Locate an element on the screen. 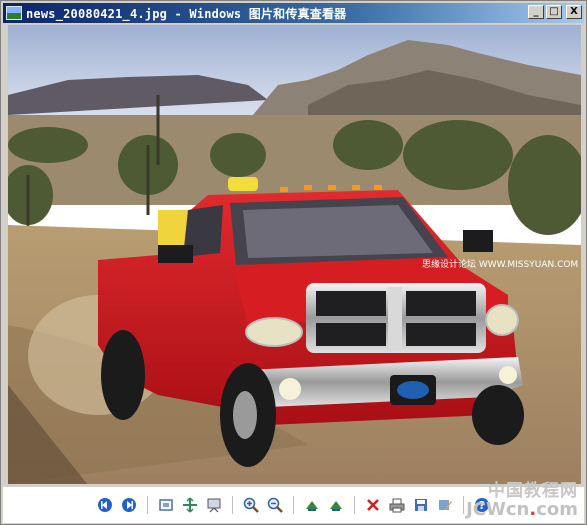 This screenshot has height=525, width=587. rotate-clockwise-button is located at coordinates (312, 505).